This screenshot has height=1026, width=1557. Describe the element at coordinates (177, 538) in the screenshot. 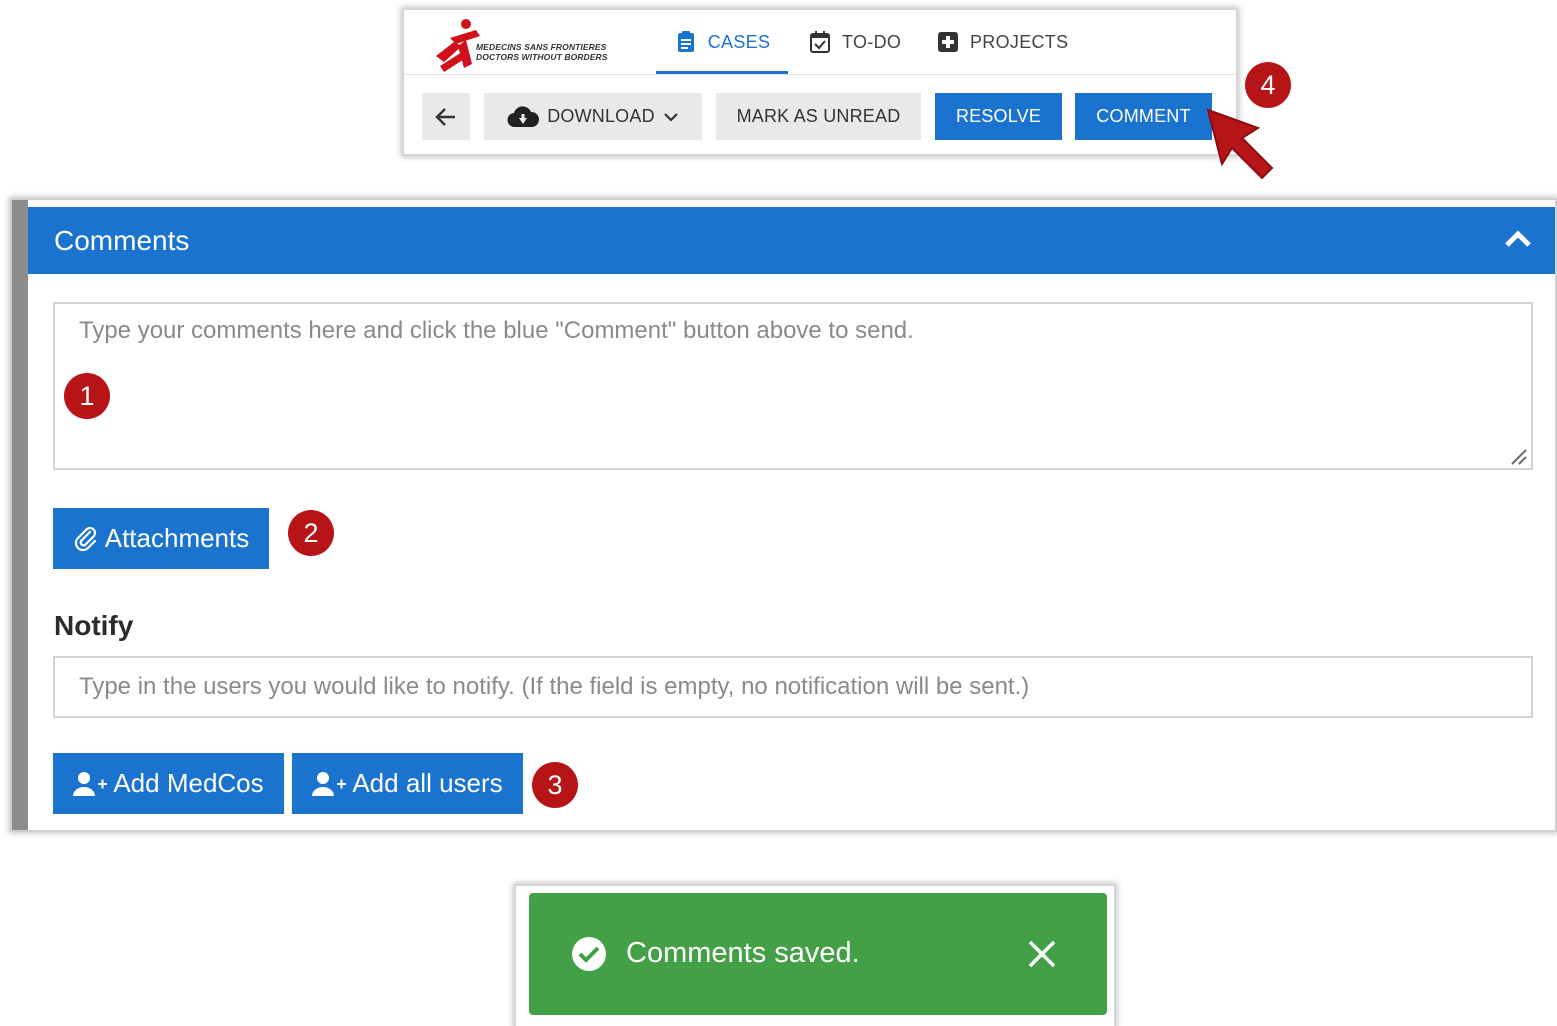

I see `attachments-label: Attachments` at that location.